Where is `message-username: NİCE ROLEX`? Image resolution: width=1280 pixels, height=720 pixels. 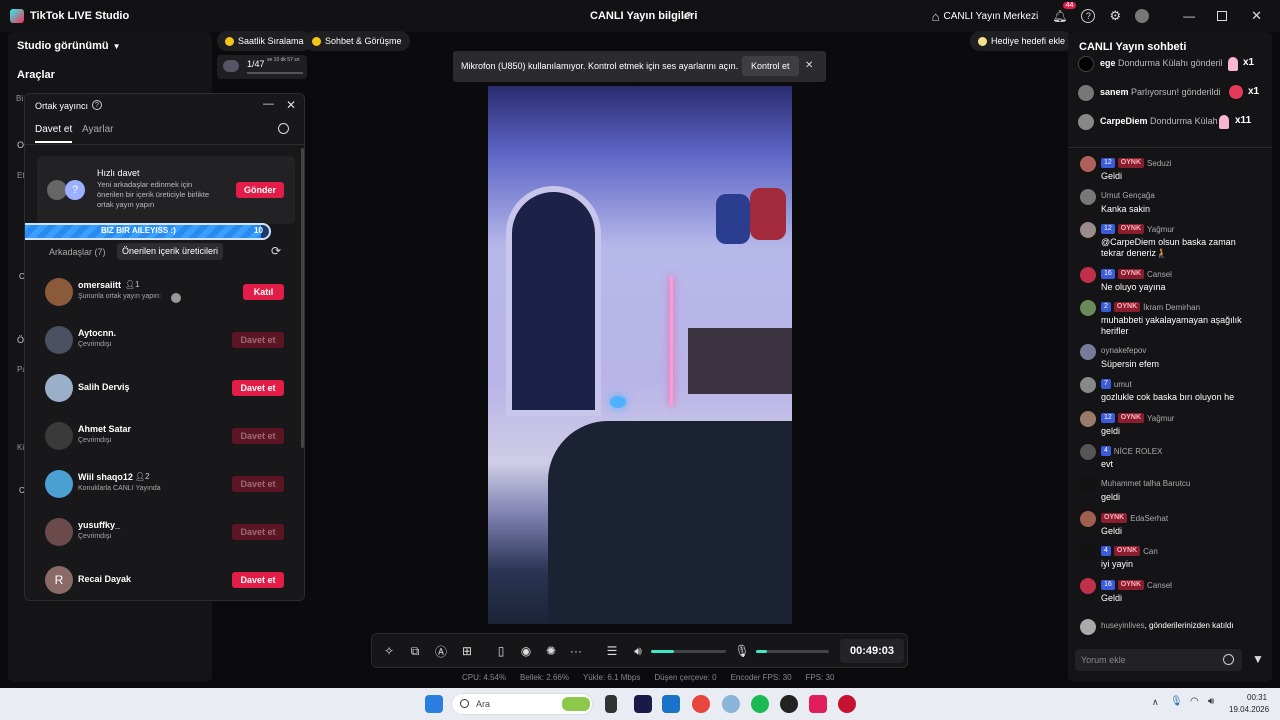
message-username: NİCE ROLEX is located at coordinates (1138, 451).